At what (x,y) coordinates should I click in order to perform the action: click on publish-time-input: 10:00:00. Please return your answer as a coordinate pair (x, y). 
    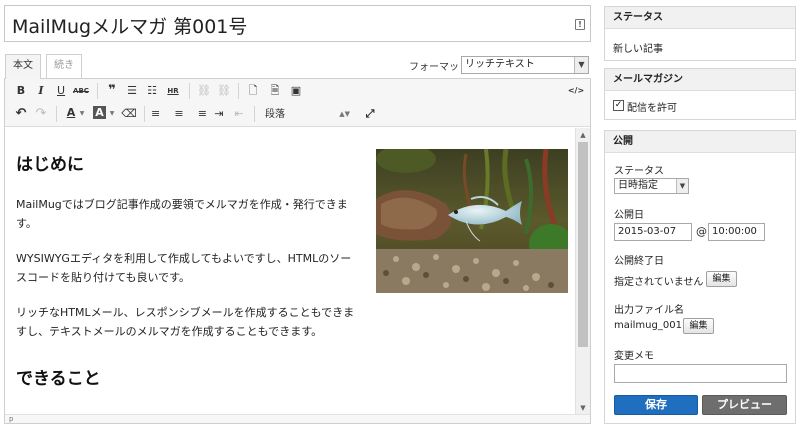
    Looking at the image, I should click on (736, 232).